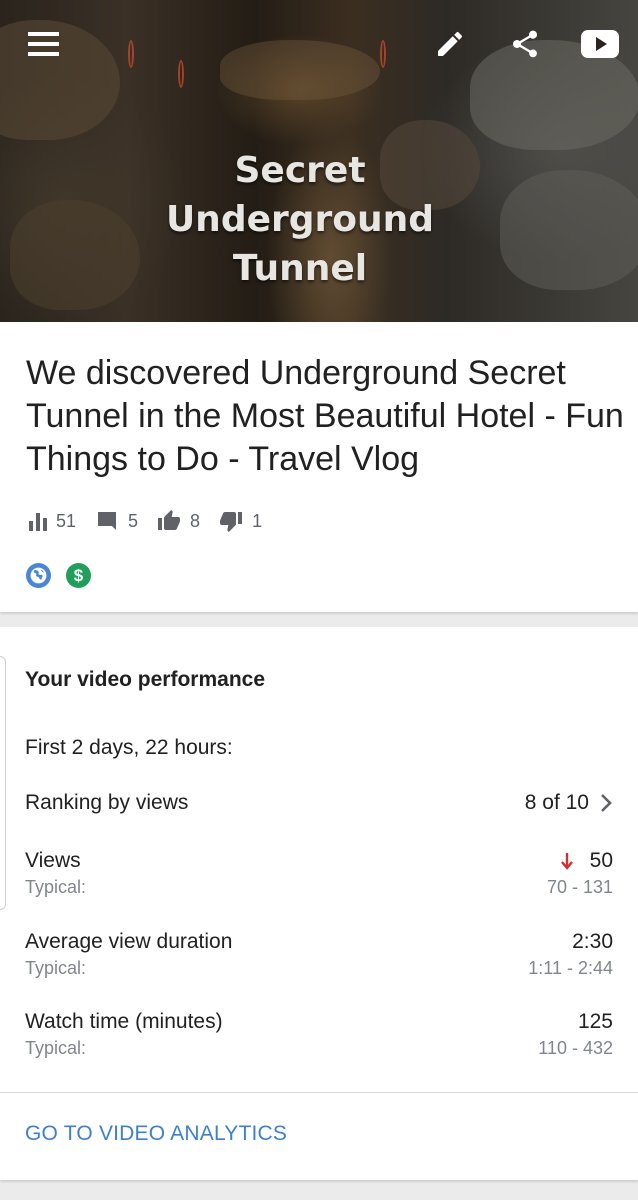 Image resolution: width=638 pixels, height=1200 pixels. Describe the element at coordinates (257, 520) in the screenshot. I see `dislikes-count: 1` at that location.